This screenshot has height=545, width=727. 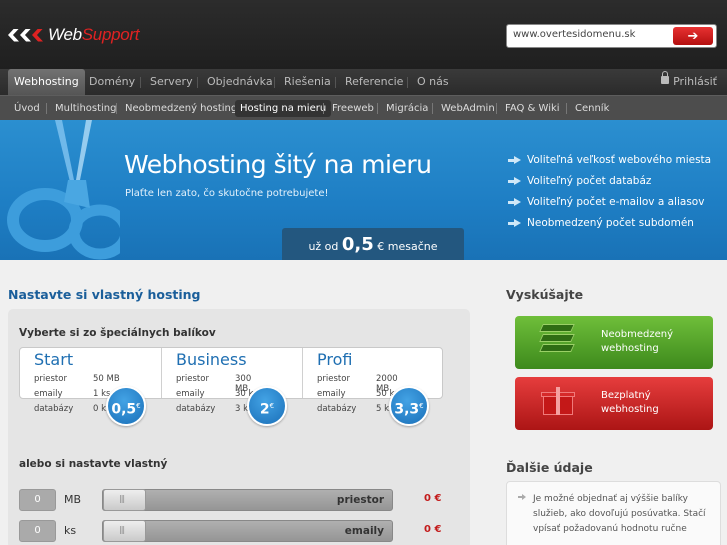 What do you see at coordinates (307, 82) in the screenshot?
I see `tab-riesenia: Riešenia` at bounding box center [307, 82].